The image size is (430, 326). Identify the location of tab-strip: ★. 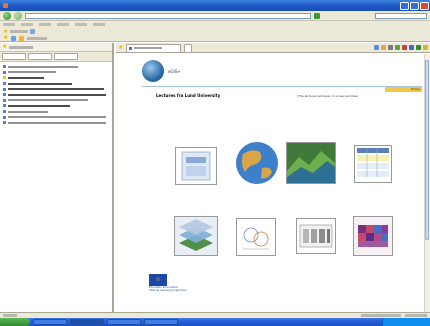
(273, 48).